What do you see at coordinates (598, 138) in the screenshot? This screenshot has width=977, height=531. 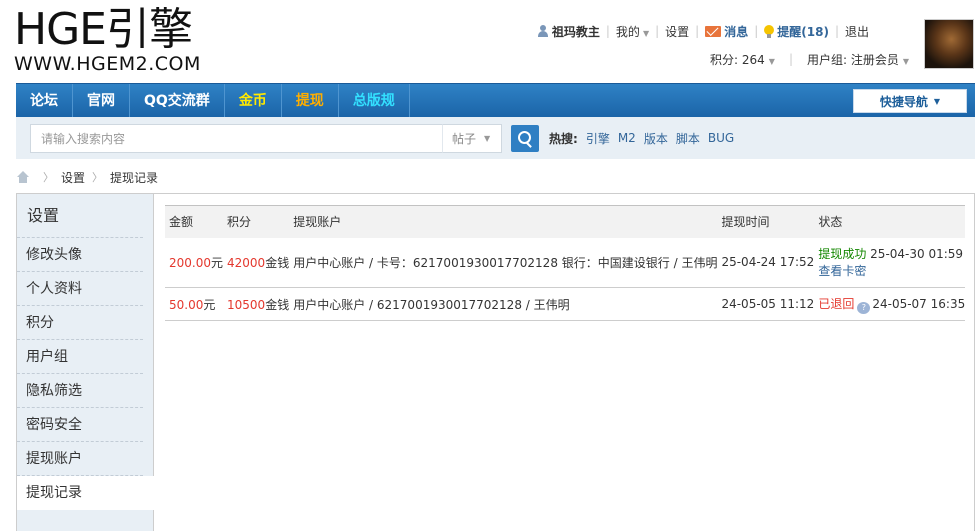 I see `hot-search-link: 引擎` at bounding box center [598, 138].